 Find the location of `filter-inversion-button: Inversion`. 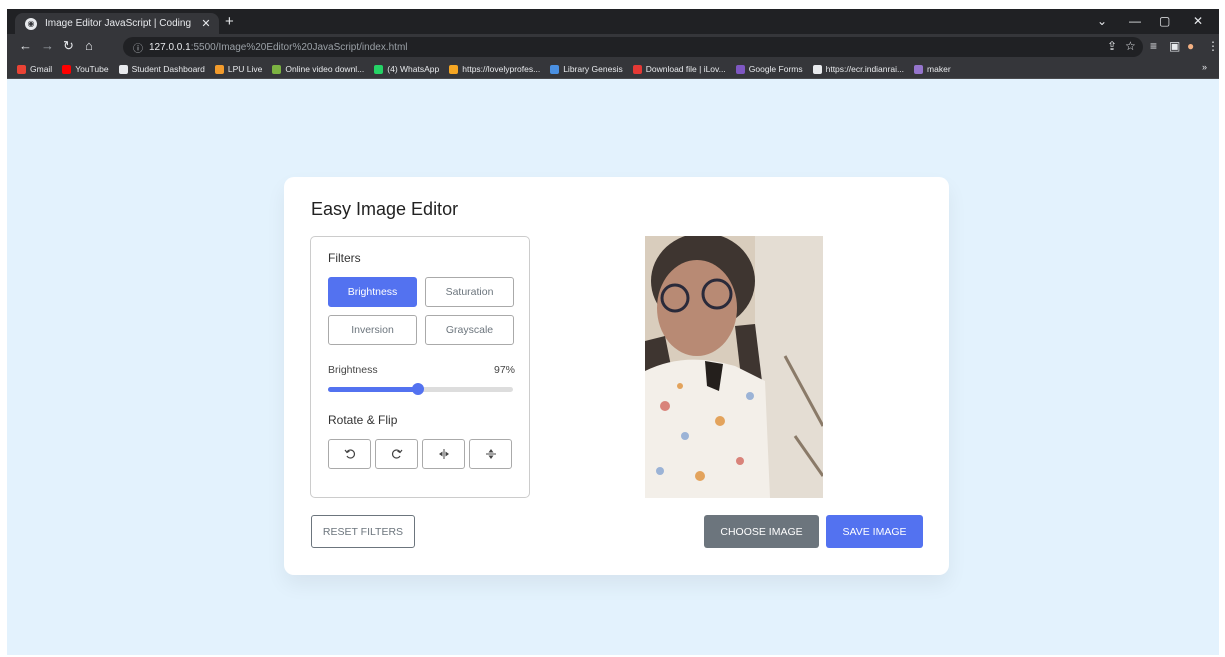

filter-inversion-button: Inversion is located at coordinates (372, 330).